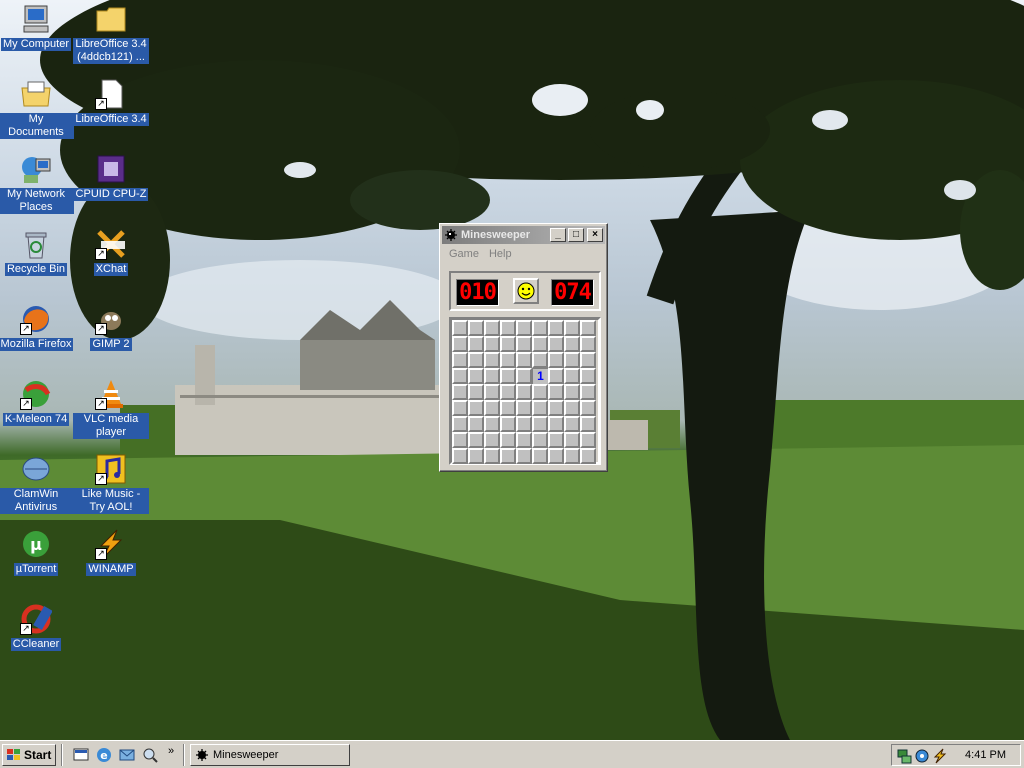 Image resolution: width=1024 pixels, height=768 pixels. I want to click on desktop-icon-winamp: ↗ WINAMP, so click(111, 552).